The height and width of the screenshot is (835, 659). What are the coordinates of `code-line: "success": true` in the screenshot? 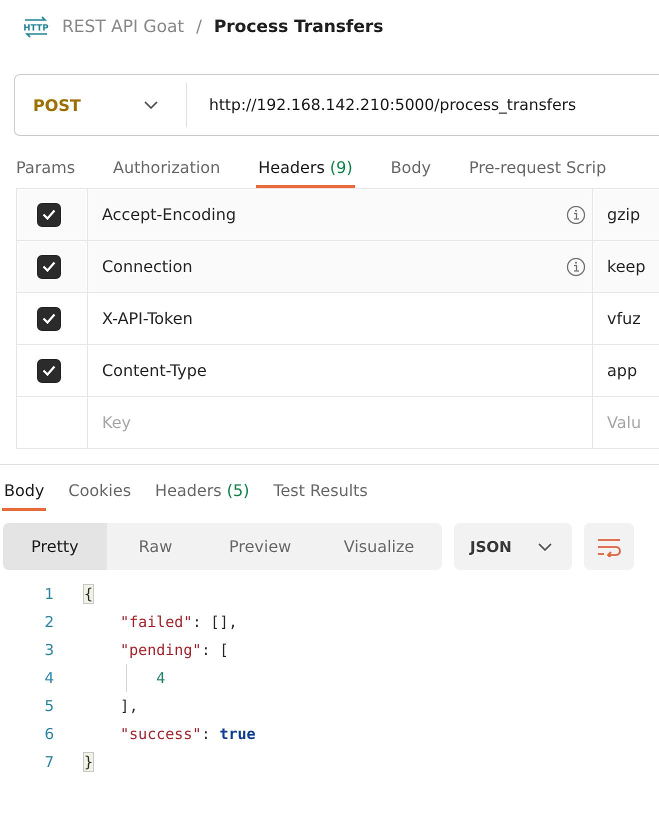 It's located at (187, 734).